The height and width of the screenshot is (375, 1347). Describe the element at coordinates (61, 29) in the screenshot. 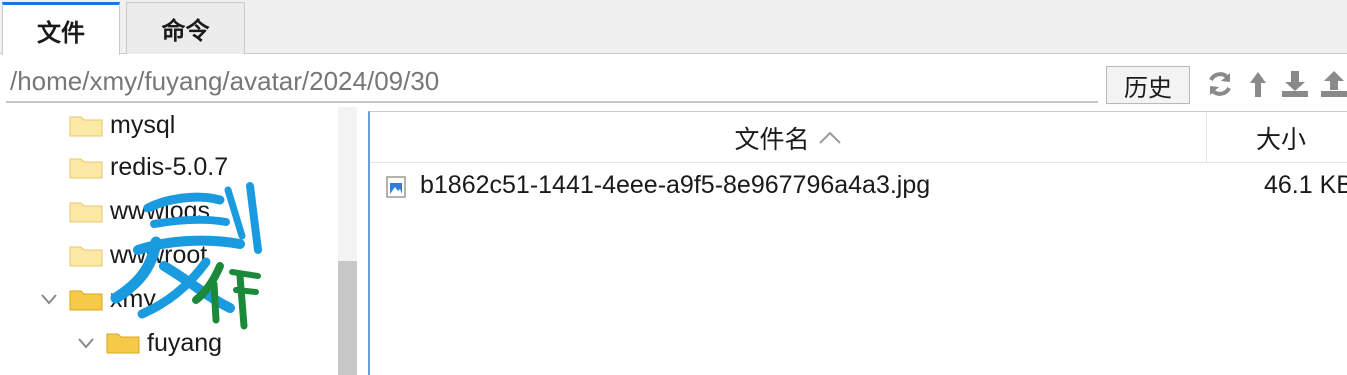

I see `tab-files: 文件` at that location.